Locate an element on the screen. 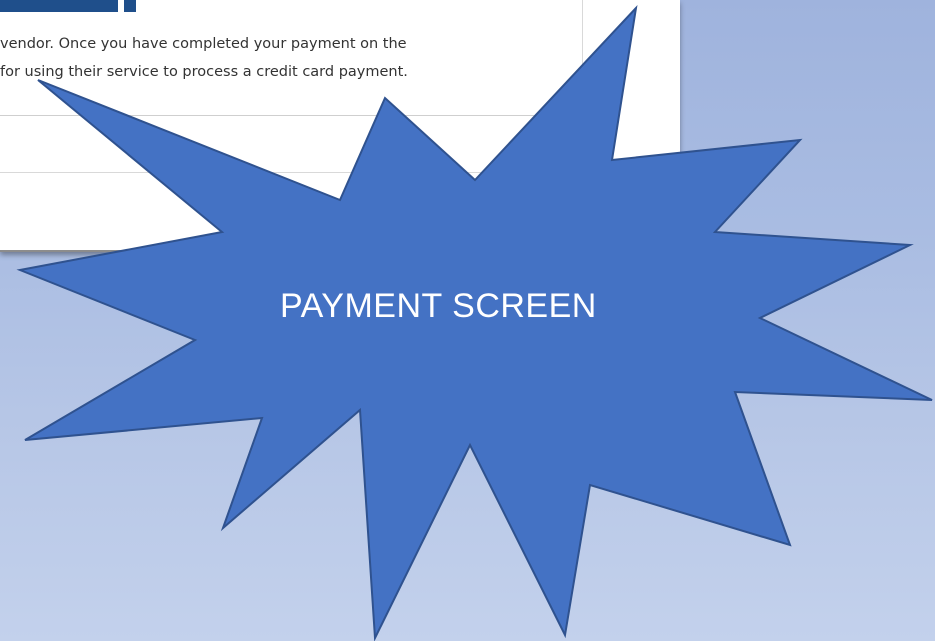  starburst-label: PAYMENT SCREEN is located at coordinates (438, 306).